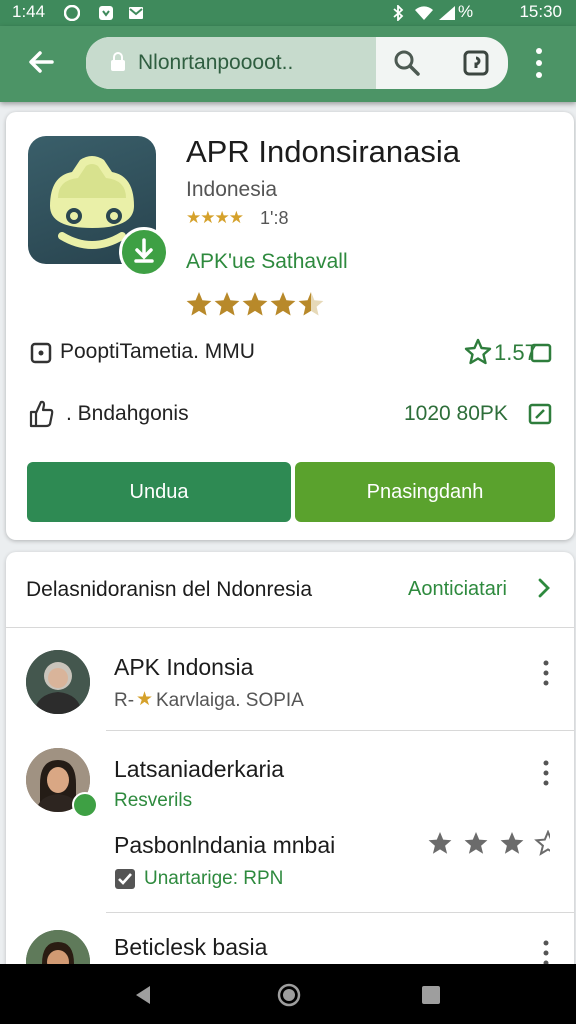 The image size is (576, 1024). Describe the element at coordinates (425, 492) in the screenshot. I see `secondary-action-button: Pnasingdanh` at that location.